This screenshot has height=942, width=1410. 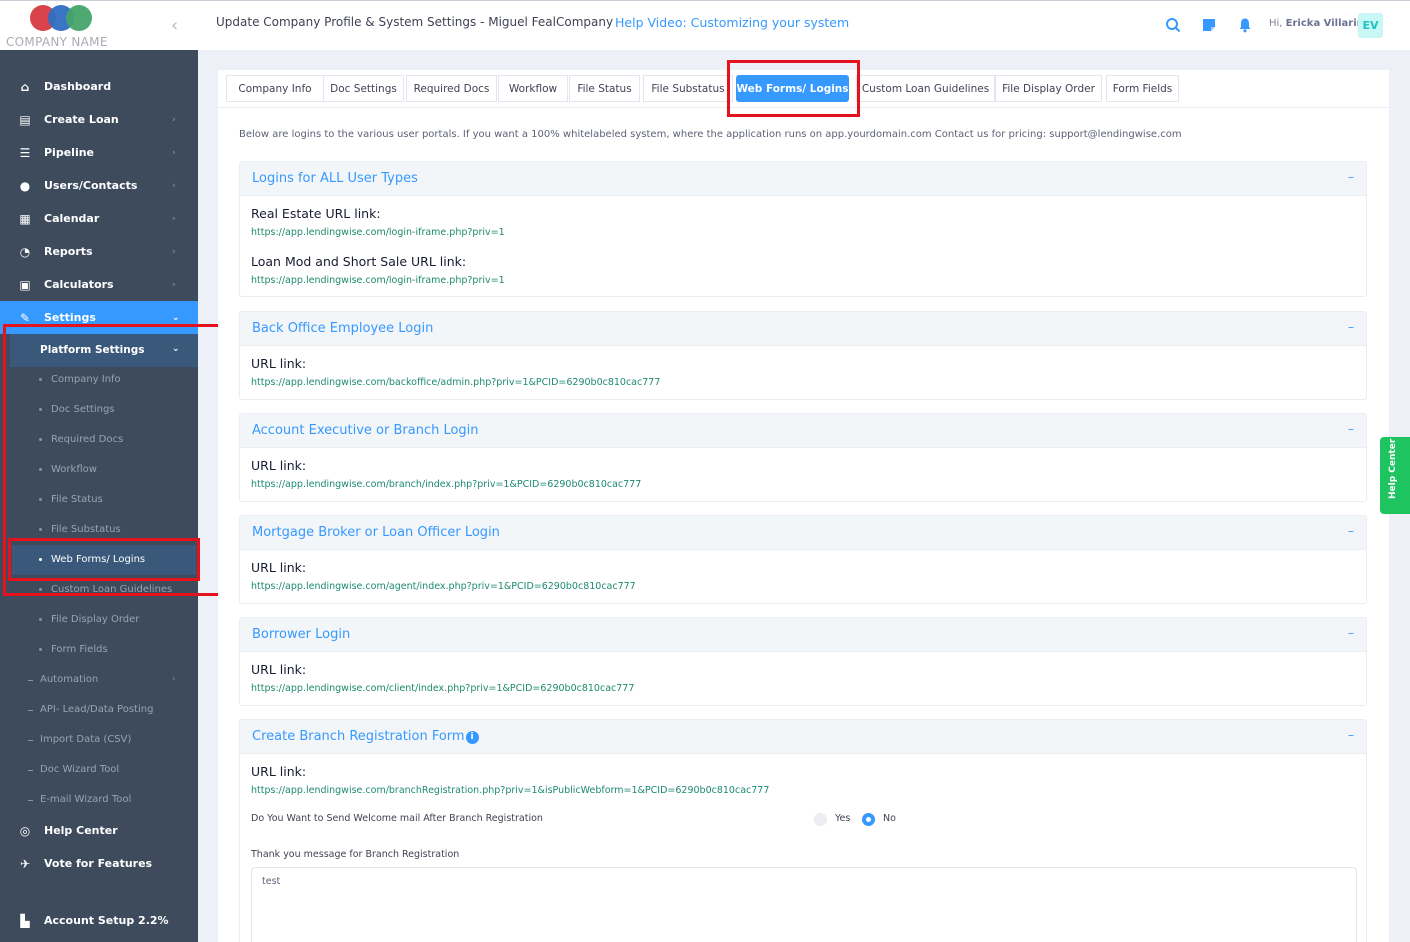 I want to click on section-title: Logins for ALL User Types, so click(x=335, y=178).